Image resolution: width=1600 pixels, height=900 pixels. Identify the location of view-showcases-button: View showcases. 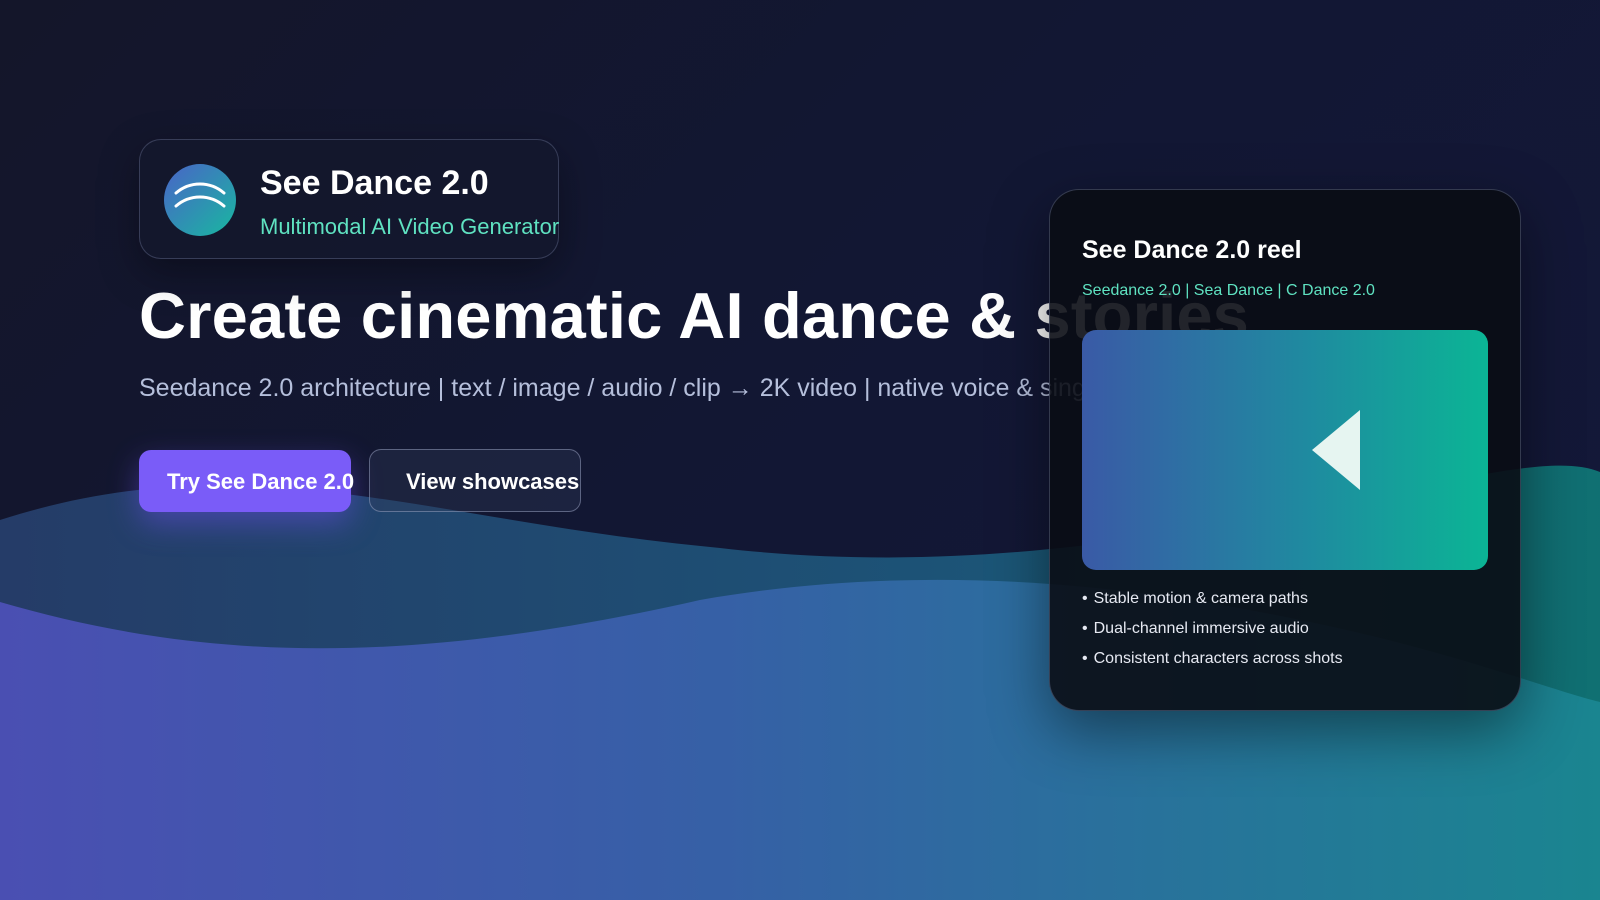
(475, 480).